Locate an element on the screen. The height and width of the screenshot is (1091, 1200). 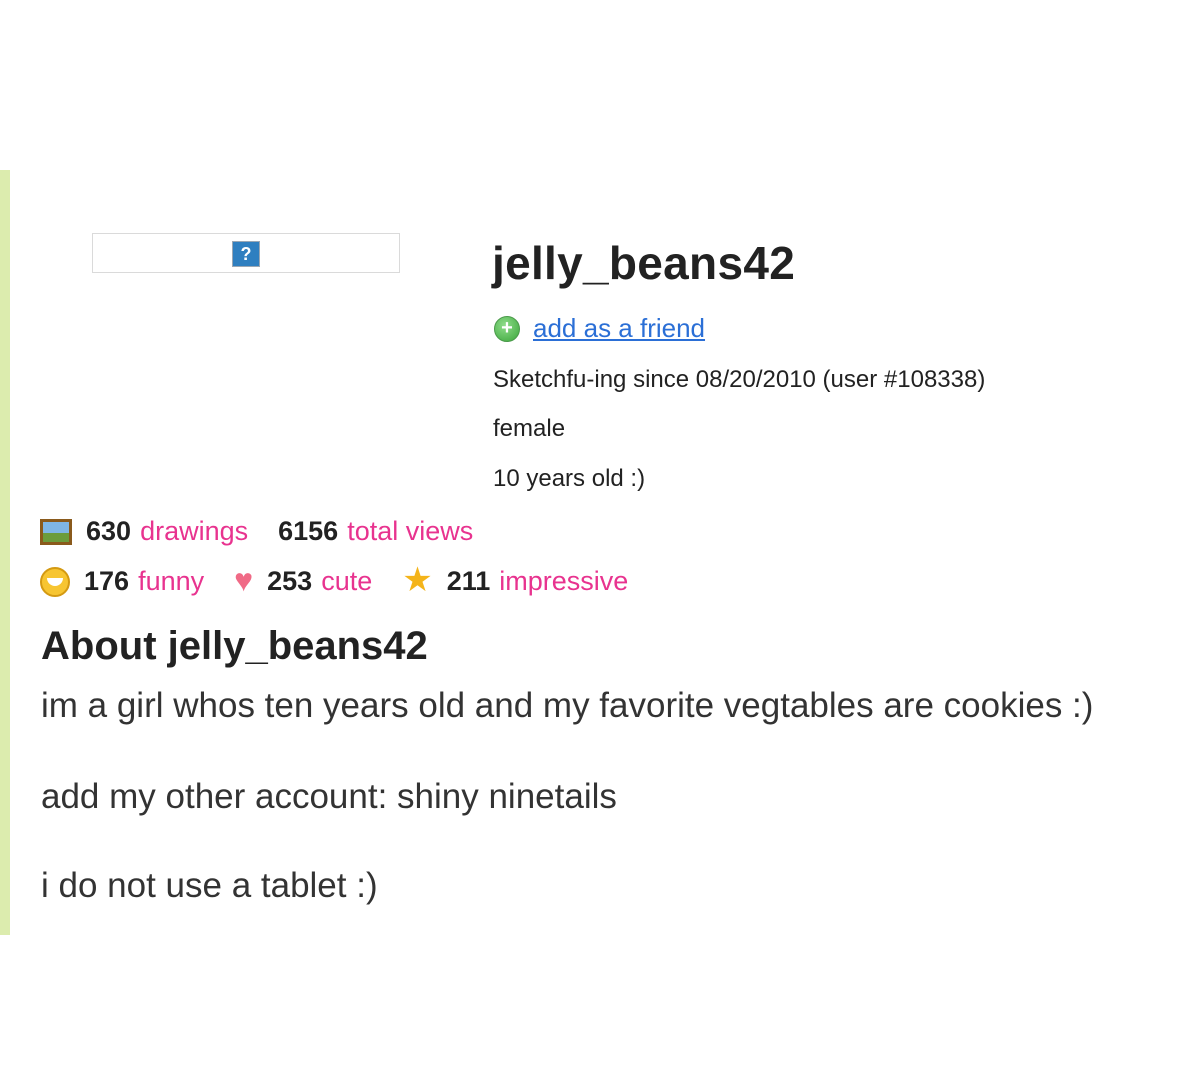
page-title: jelly_beans42 is located at coordinates (644, 263).